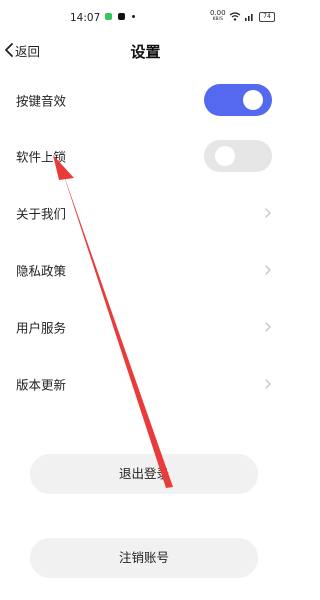  What do you see at coordinates (108, 16) in the screenshot?
I see `notification-play-icon` at bounding box center [108, 16].